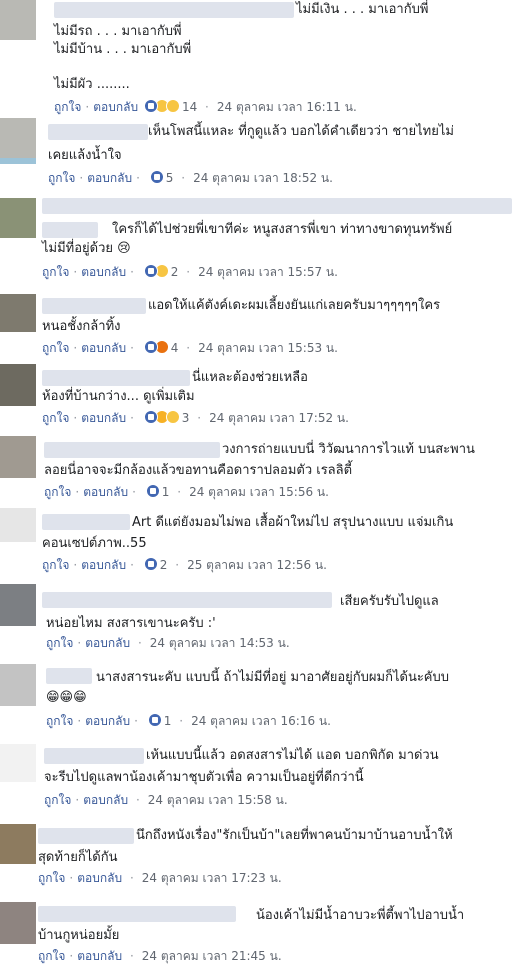 The width and height of the screenshot is (518, 972). I want to click on comment-timestamp: 24 ตุลาคม เวลา 15:58 น., so click(218, 800).